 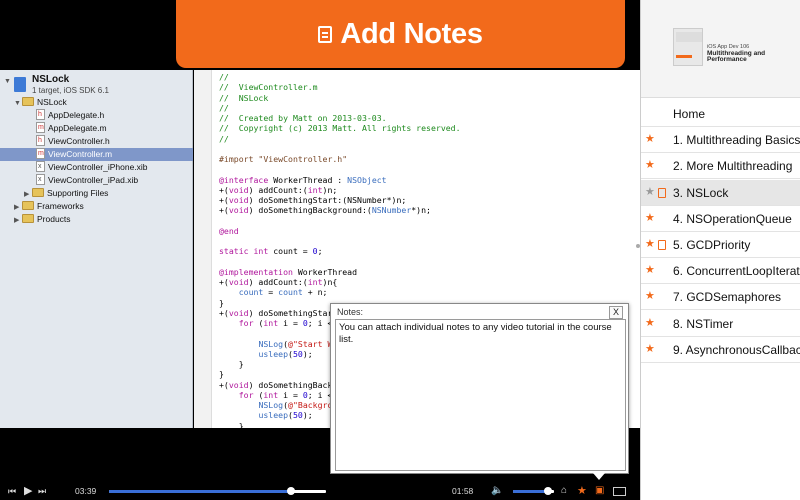 I want to click on tree-group-supporting-files: ▶ Supporting Files, so click(x=66, y=193).